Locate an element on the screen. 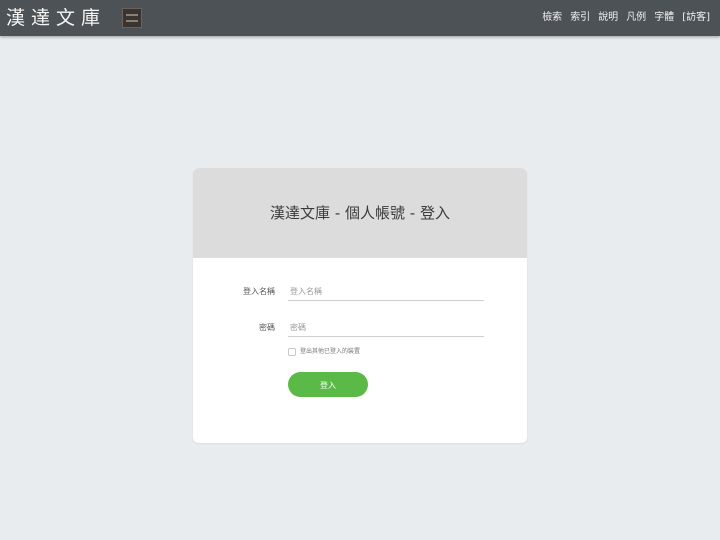 The image size is (720, 540). login-title: 漢達文庫 - 個人帳號 - 登入 is located at coordinates (360, 213).